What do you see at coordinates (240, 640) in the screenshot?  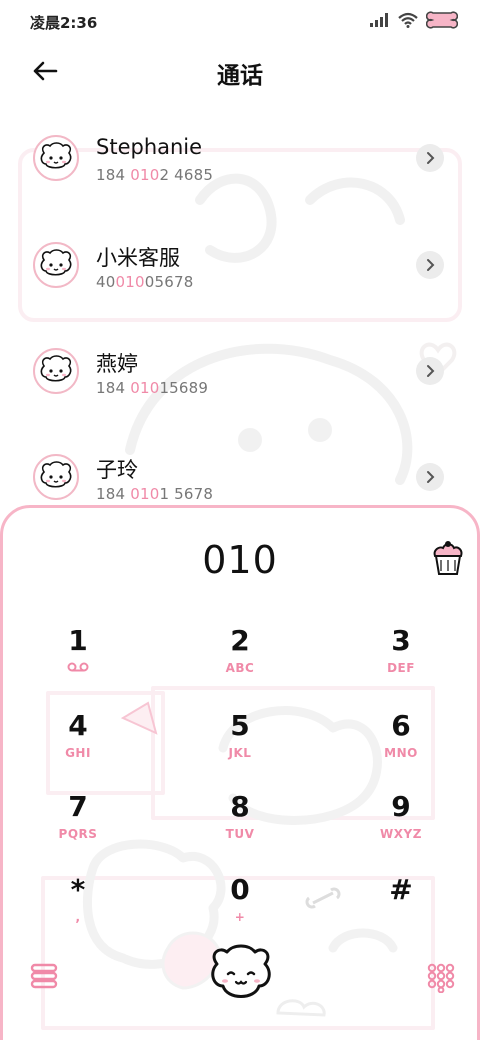 I see `key-digit: 2` at bounding box center [240, 640].